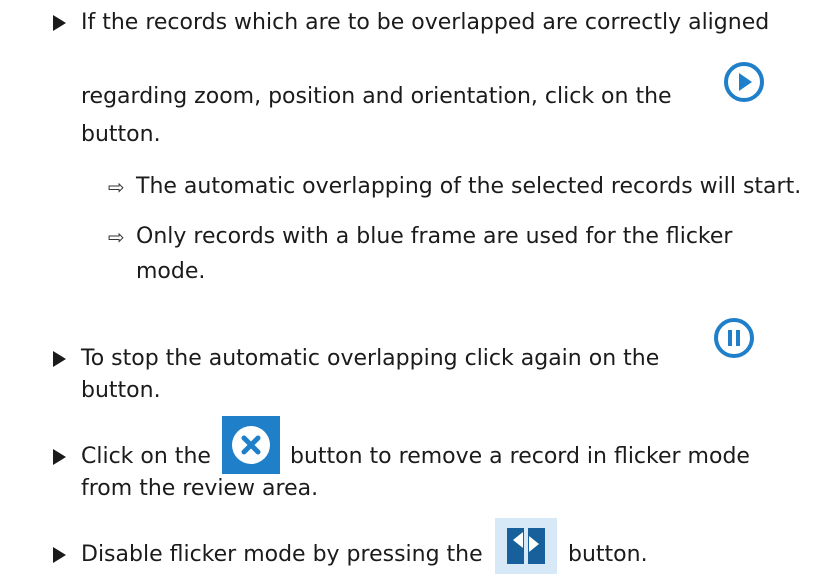 The height and width of the screenshot is (586, 835). Describe the element at coordinates (200, 488) in the screenshot. I see `instruction-text: from the review area.` at that location.